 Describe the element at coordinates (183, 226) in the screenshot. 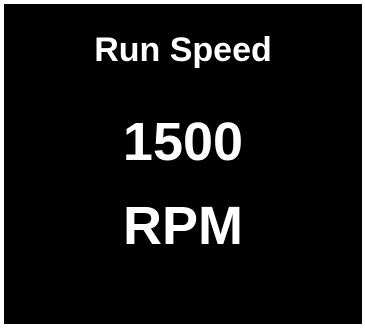

I see `speed-unit: RPM` at that location.